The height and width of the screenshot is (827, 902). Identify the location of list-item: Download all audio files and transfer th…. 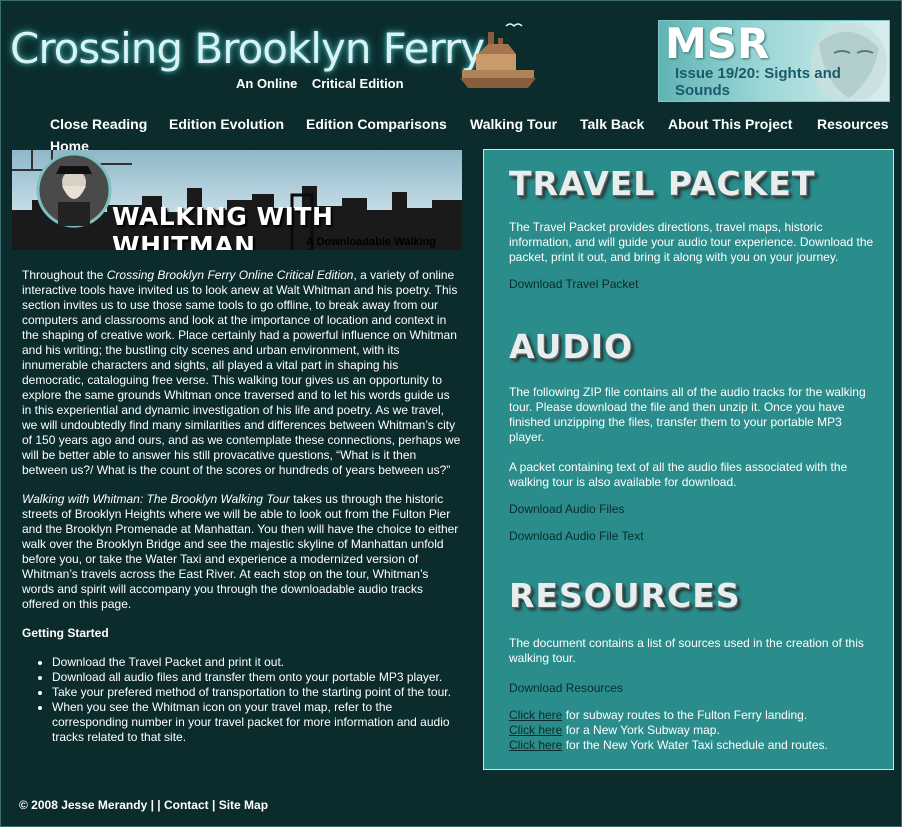
(257, 677).